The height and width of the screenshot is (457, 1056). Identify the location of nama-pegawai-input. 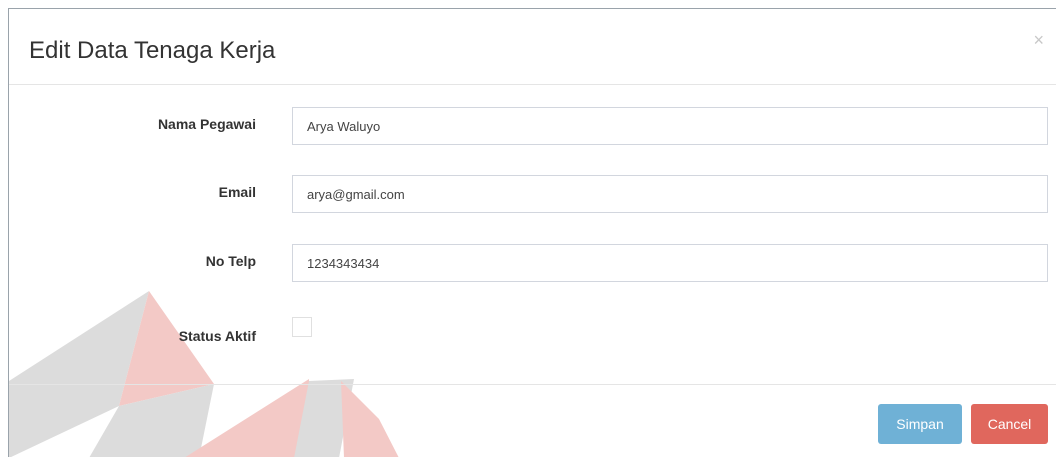
(670, 126).